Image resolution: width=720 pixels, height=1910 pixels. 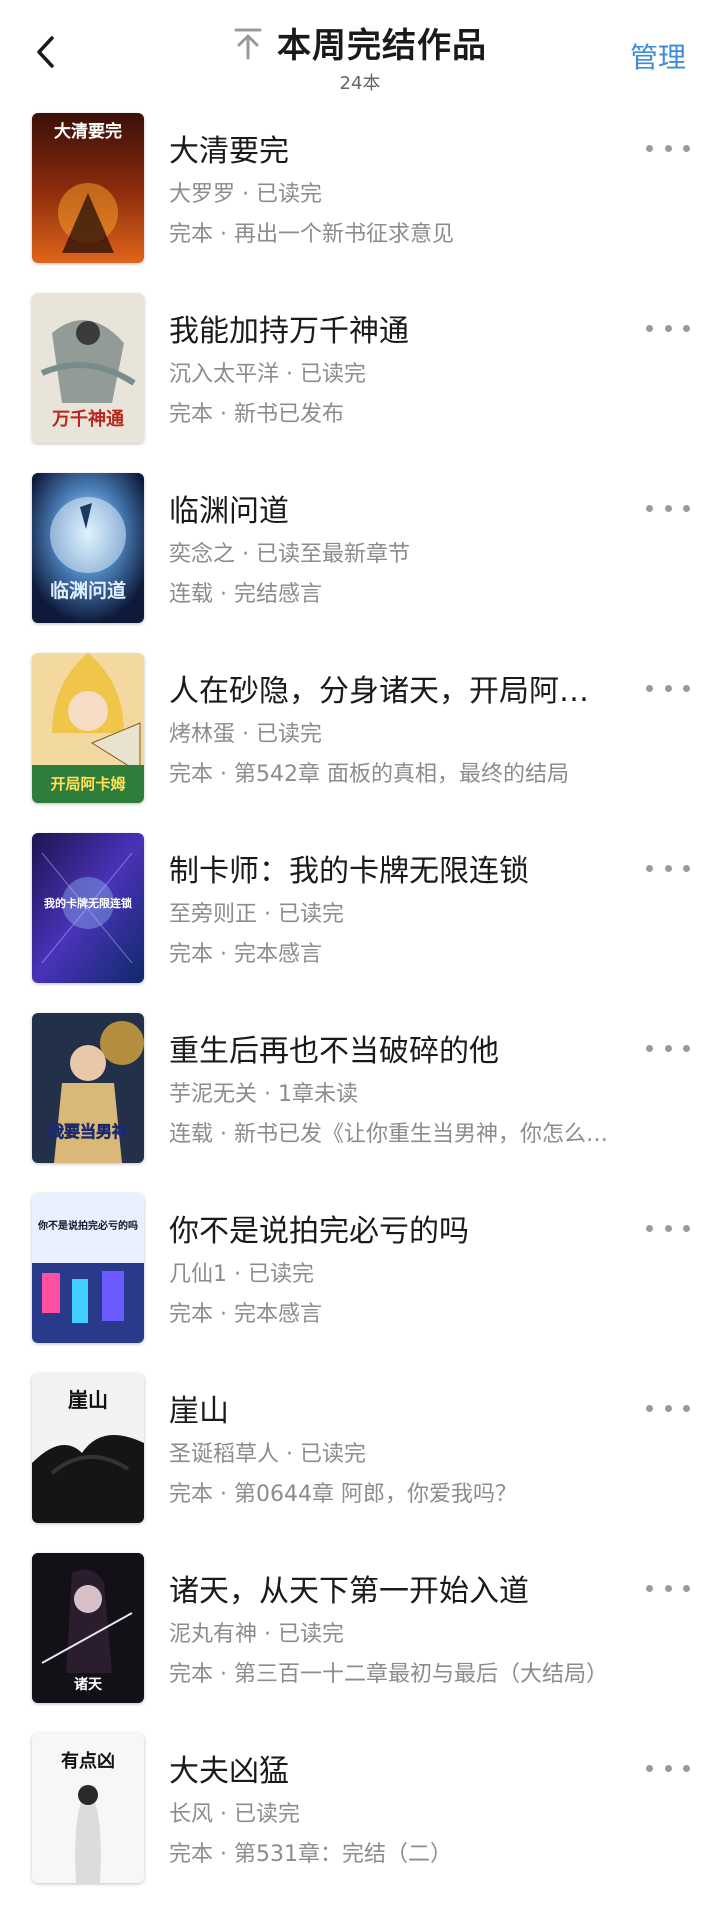 I want to click on book-title: 我能加持万千神通, so click(x=289, y=331).